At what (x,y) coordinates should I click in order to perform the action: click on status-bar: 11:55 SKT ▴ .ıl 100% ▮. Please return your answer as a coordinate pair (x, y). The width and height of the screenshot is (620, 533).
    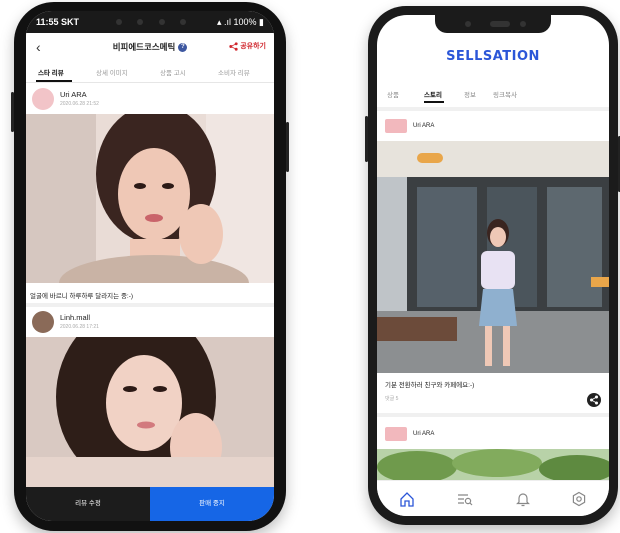
    Looking at the image, I should click on (150, 22).